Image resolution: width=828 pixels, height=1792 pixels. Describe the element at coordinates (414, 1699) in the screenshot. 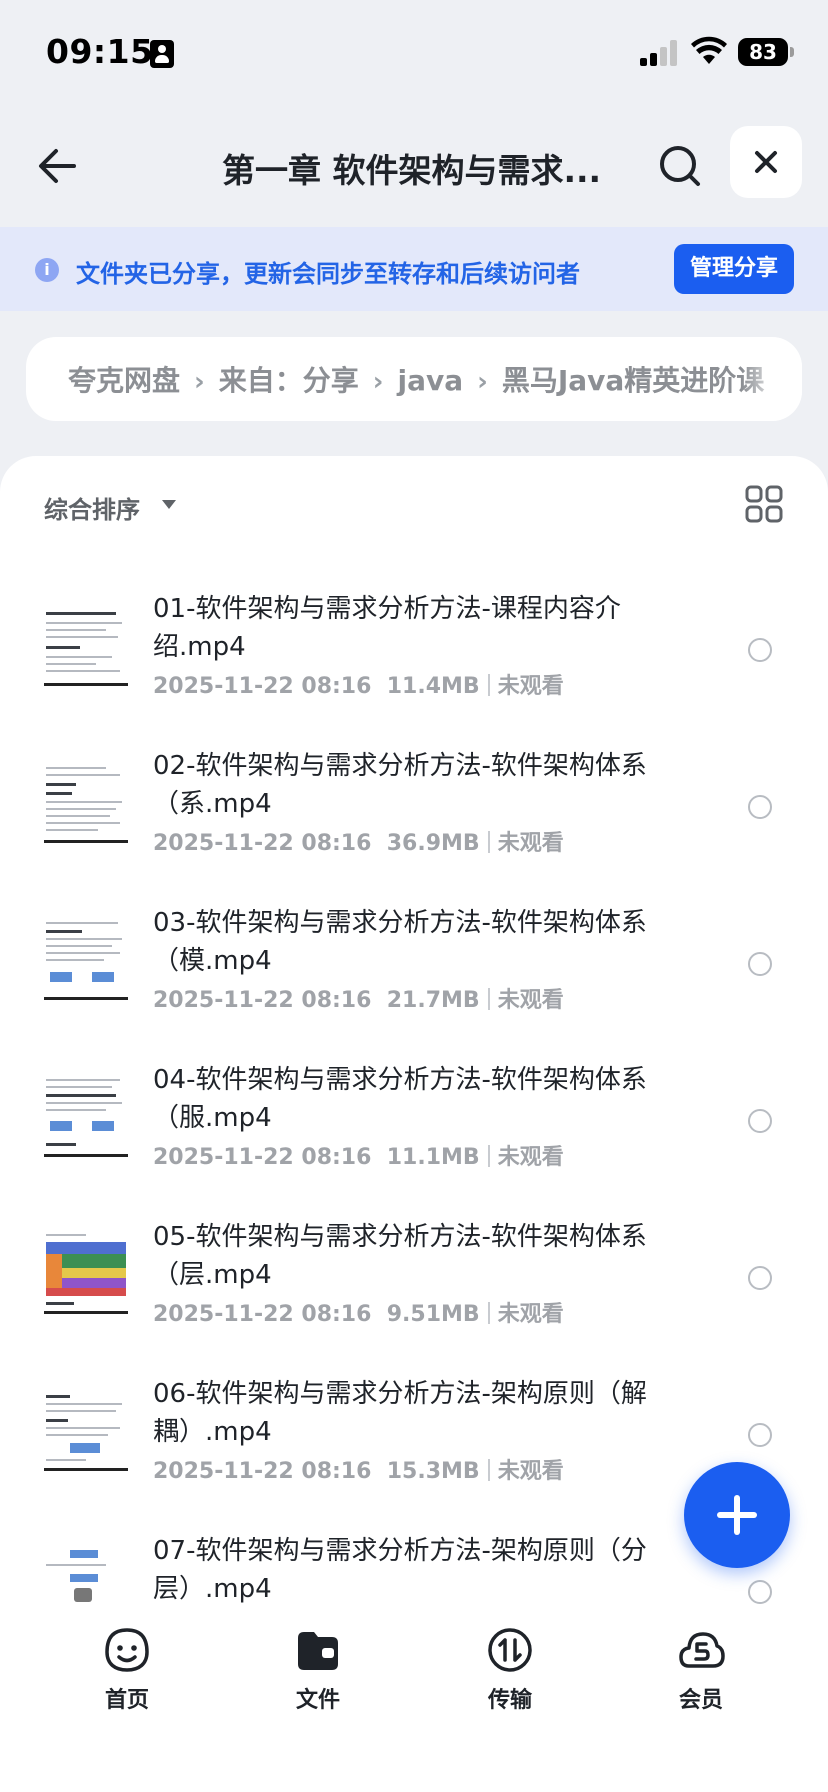

I see `bottom-nav: 首页 文件 传输 会员` at that location.